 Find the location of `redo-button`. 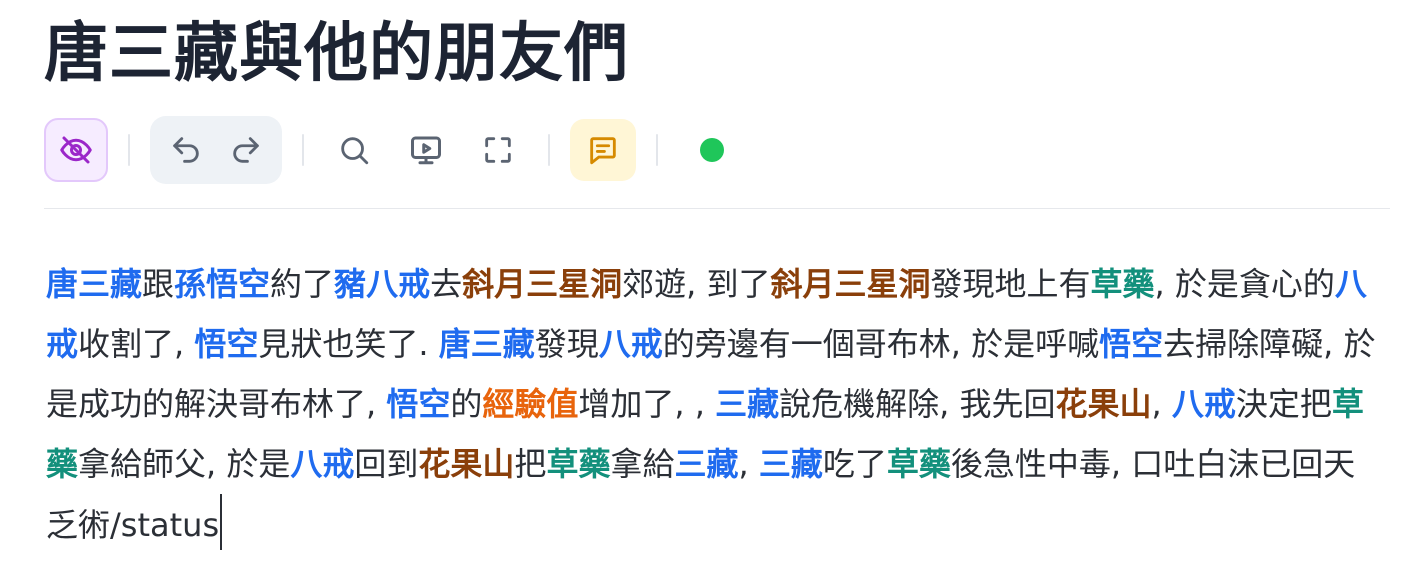

redo-button is located at coordinates (246, 150).